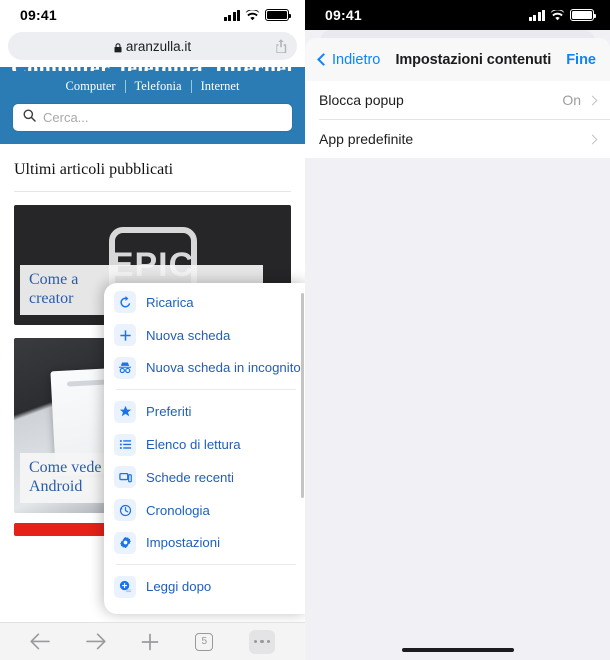  I want to click on url-bar: aranzulla.it, so click(152, 46).